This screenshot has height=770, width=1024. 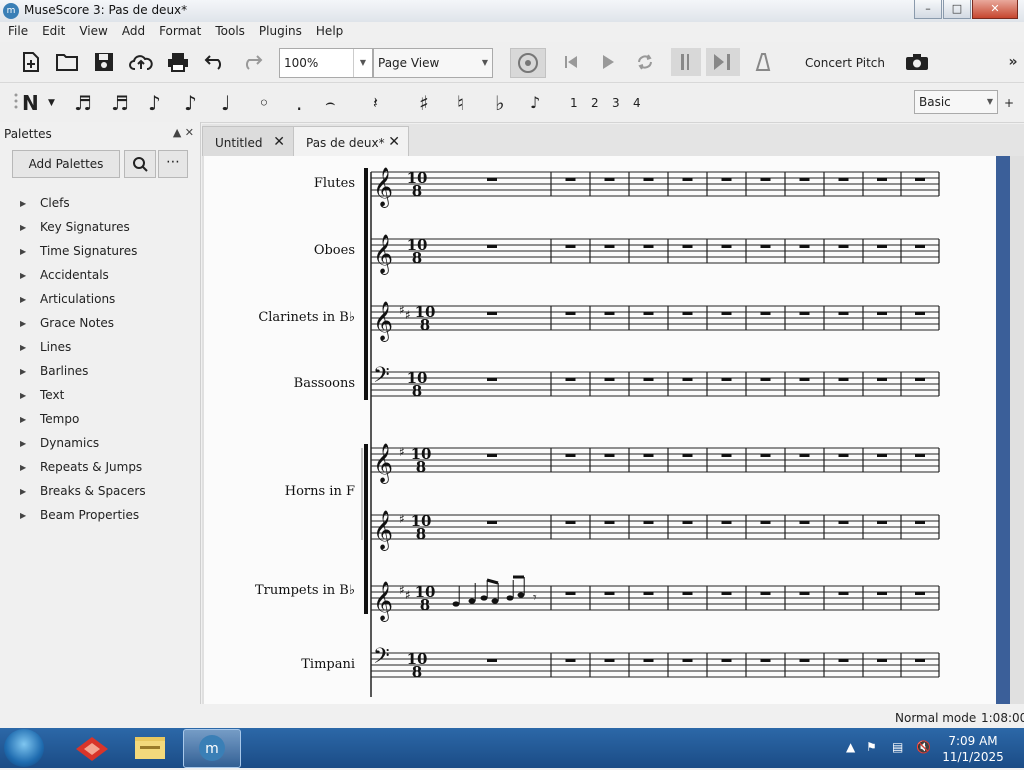 What do you see at coordinates (897, 747) in the screenshot?
I see `network-icon: ▤` at bounding box center [897, 747].